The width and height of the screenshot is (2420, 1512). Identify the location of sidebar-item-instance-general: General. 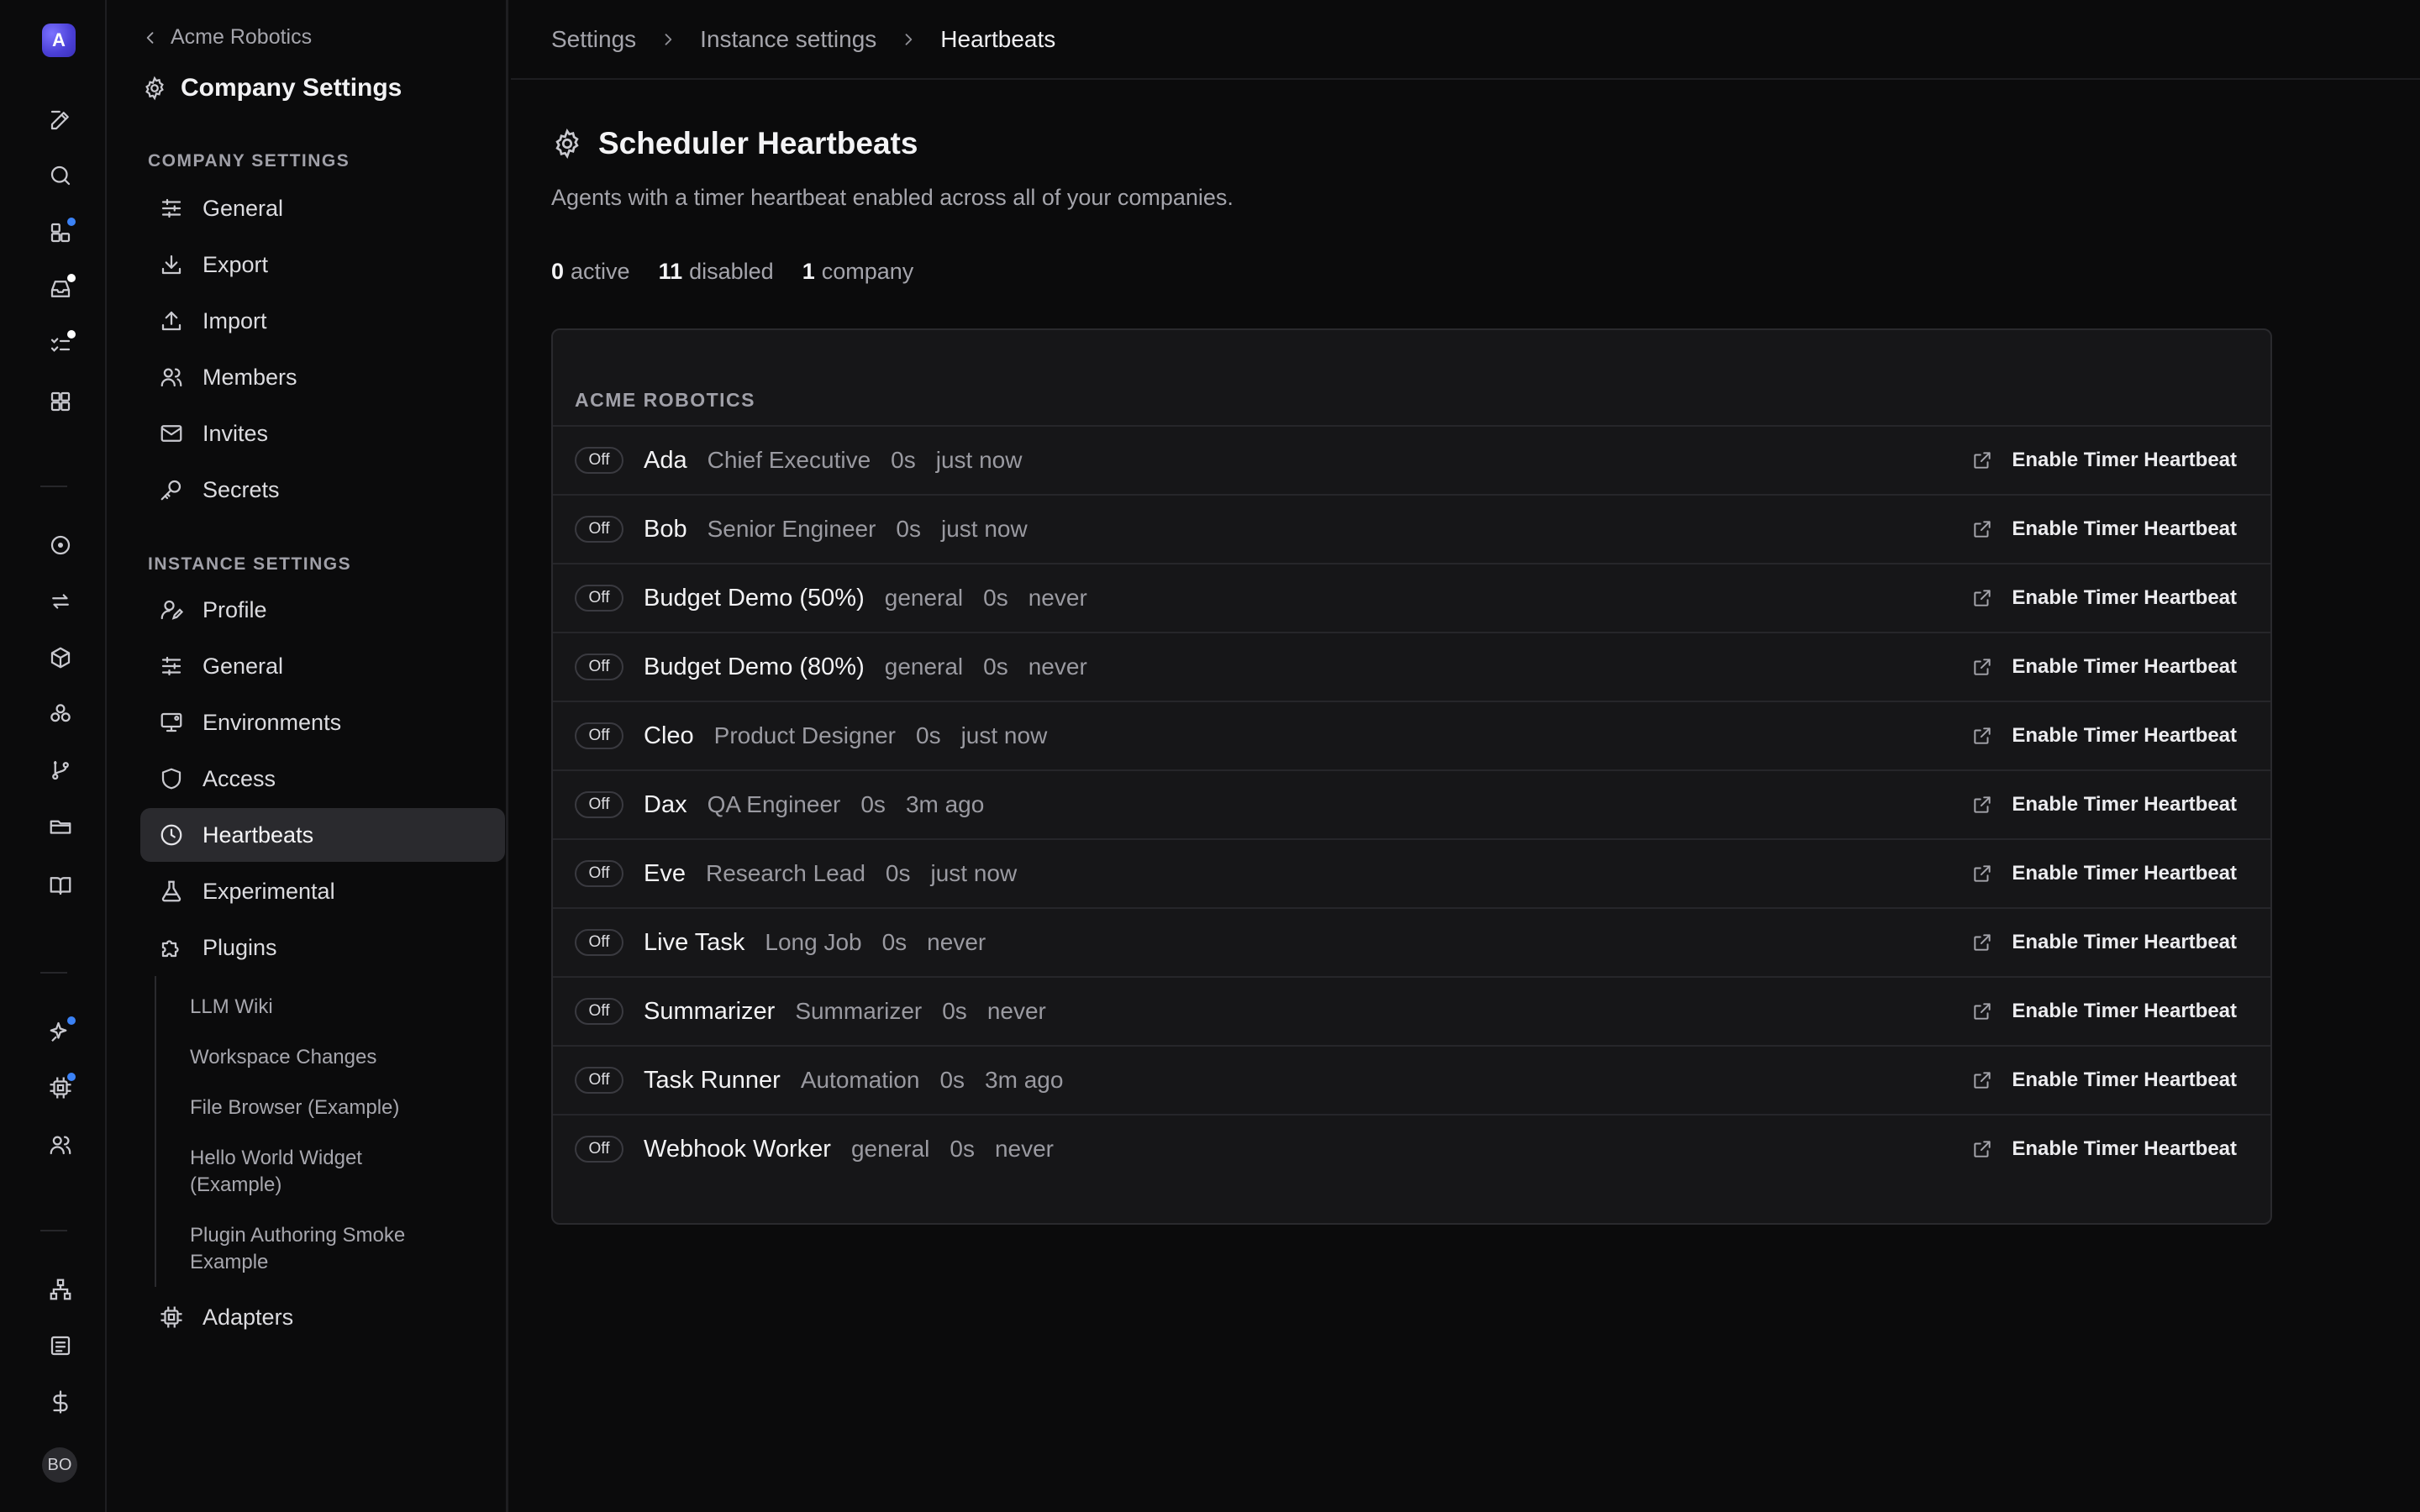
(322, 666).